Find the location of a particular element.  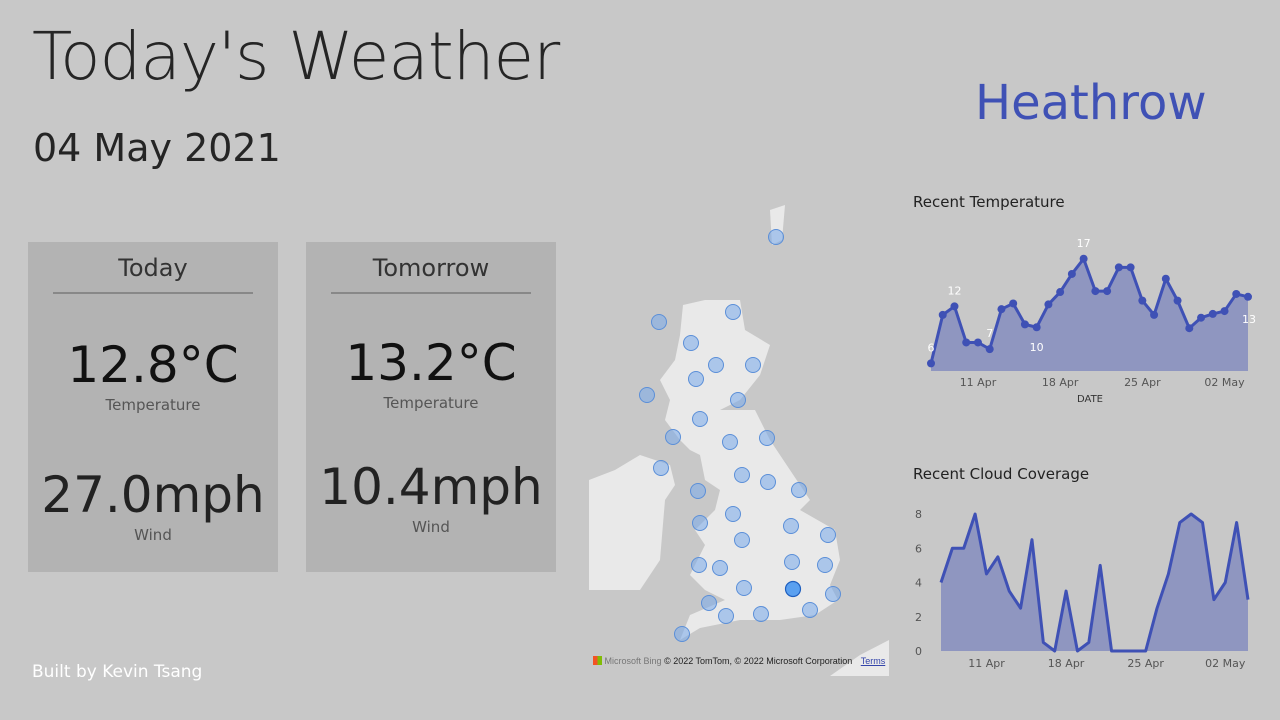

temperature-chart-title: Recent Temperature is located at coordinates (989, 202).